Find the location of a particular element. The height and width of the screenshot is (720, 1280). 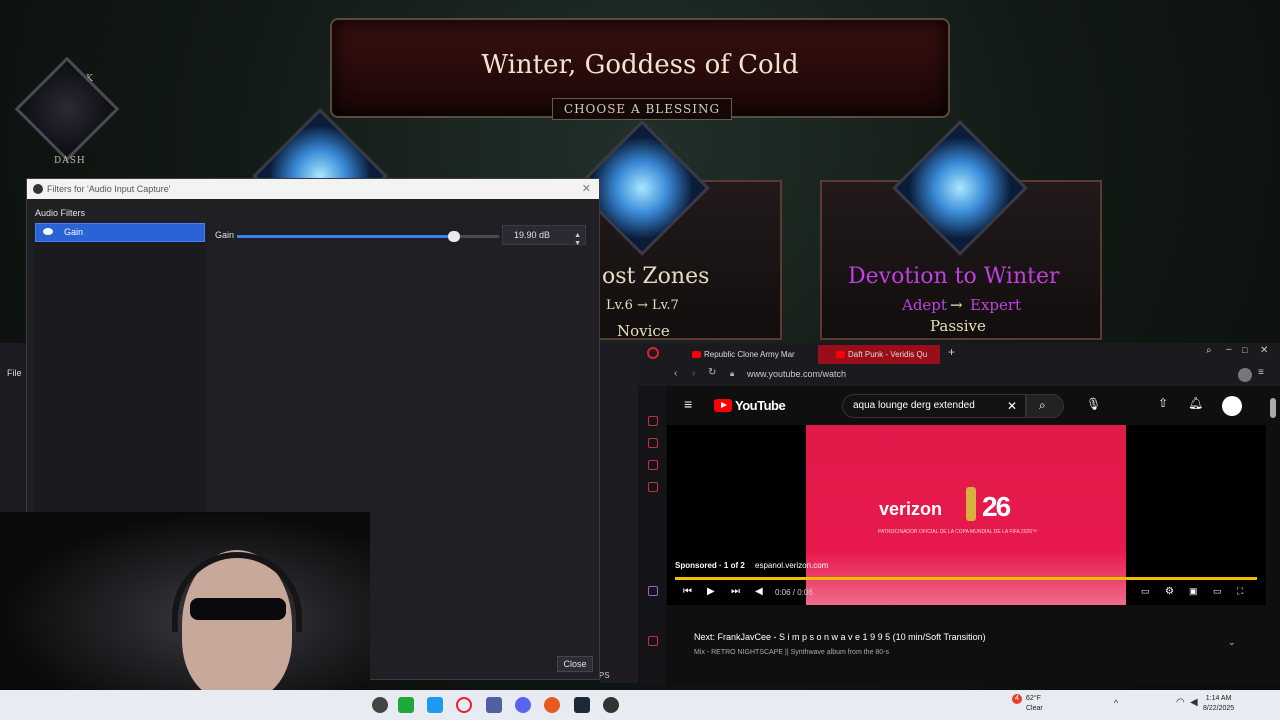

hamburger-icon: ≡ is located at coordinates (688, 404).